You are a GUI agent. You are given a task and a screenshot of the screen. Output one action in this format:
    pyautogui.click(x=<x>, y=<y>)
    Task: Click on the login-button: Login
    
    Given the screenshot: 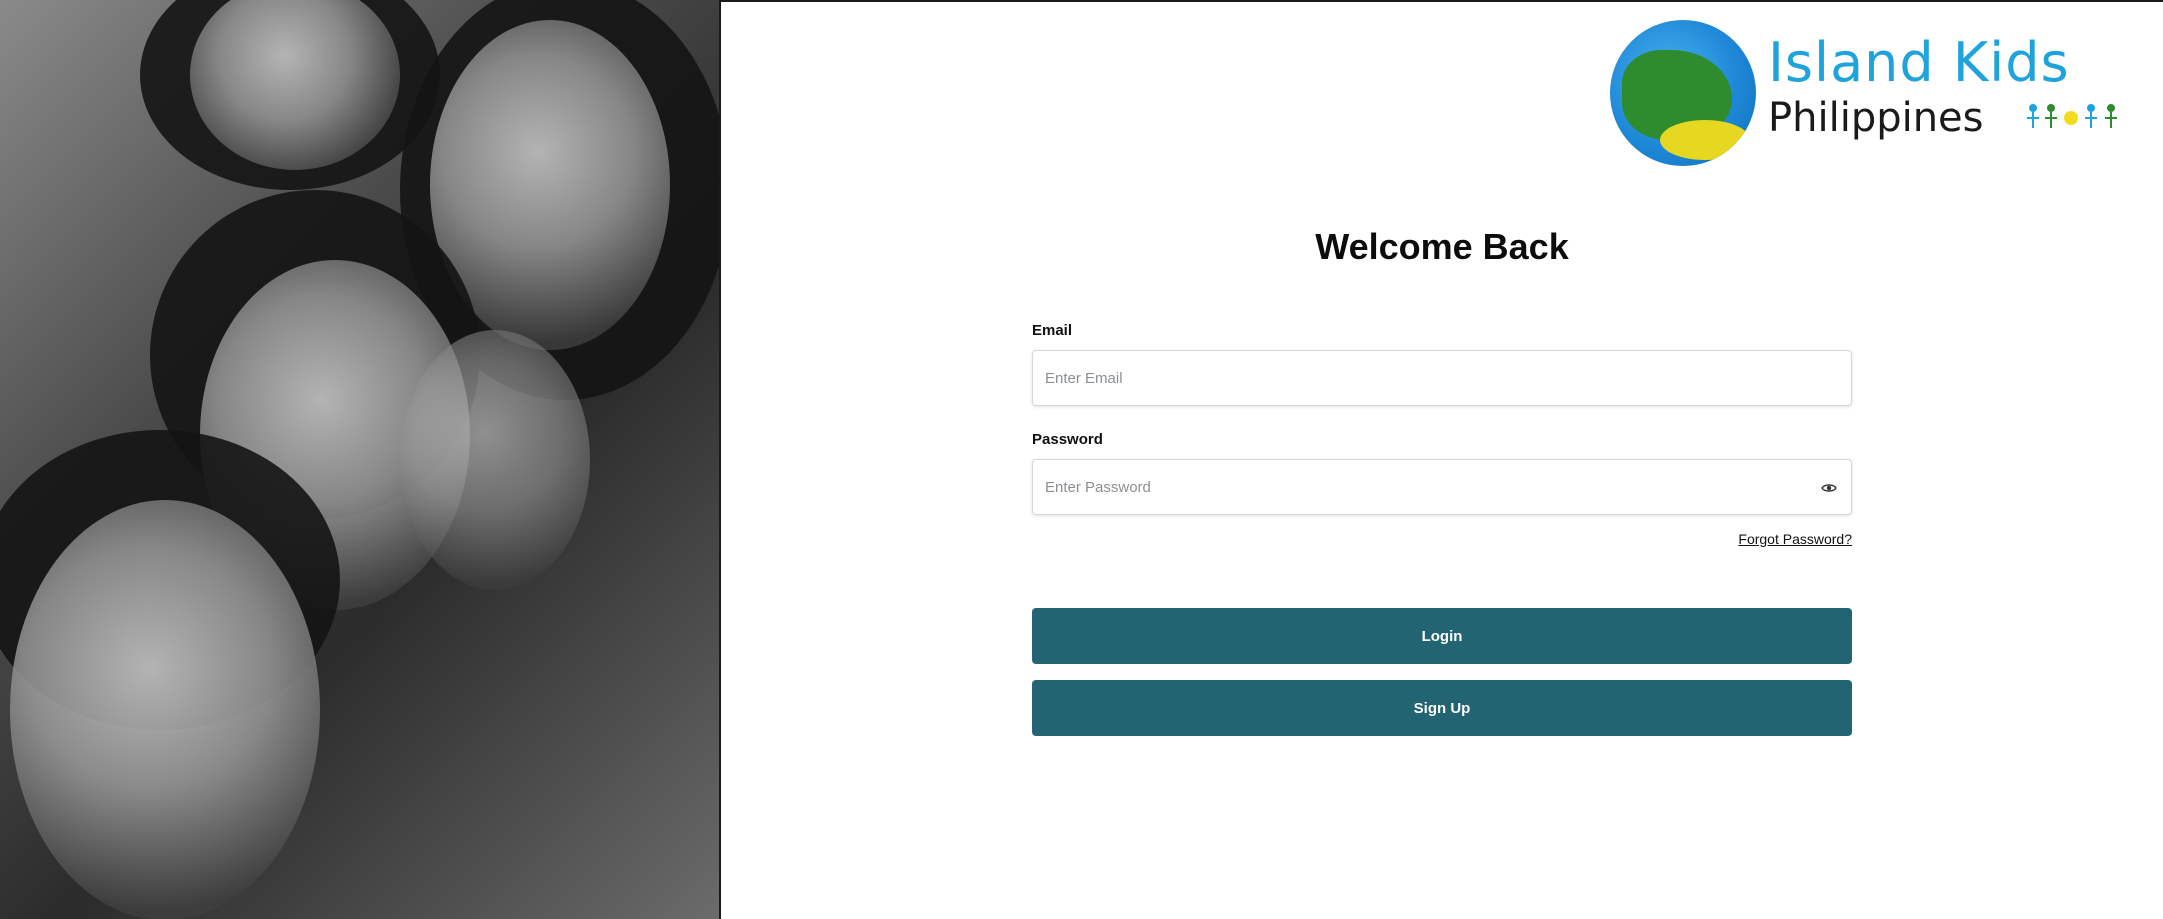 What is the action you would take?
    pyautogui.click(x=1442, y=636)
    